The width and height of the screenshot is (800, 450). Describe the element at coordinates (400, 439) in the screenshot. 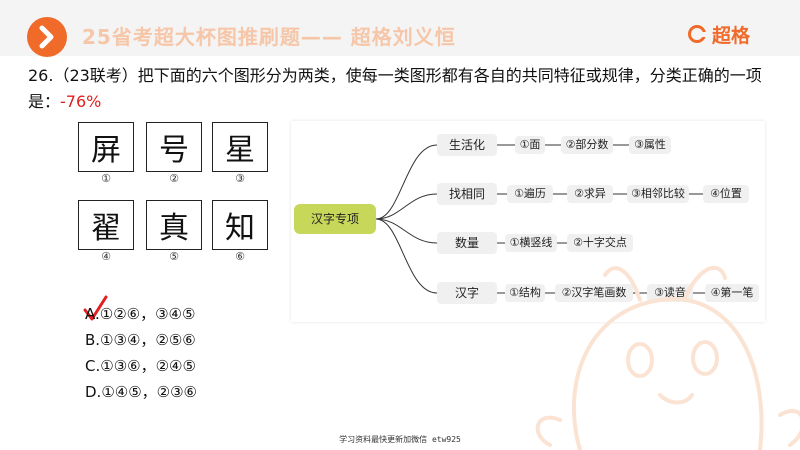

I see `footer-note: 学习资料最快更新加微信 etw925` at that location.